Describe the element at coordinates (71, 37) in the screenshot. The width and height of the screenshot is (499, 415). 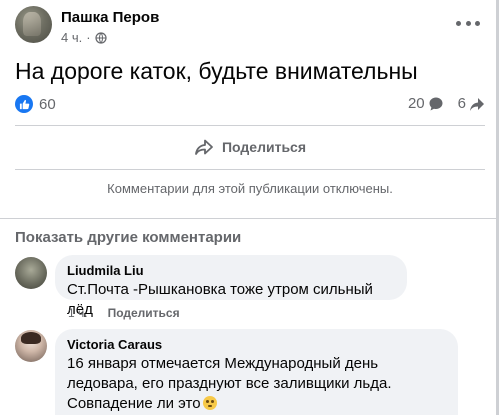
I see `post-time: 4 ч.` at that location.